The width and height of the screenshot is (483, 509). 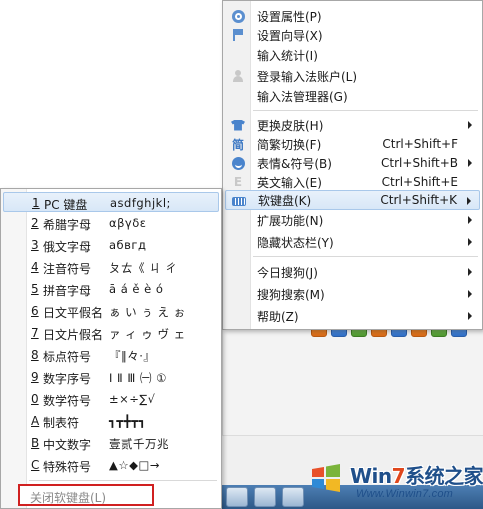 I want to click on menu-item-emoji-symbols: 表情&符号(B) Ctrl+Shift+B, so click(x=352, y=163).